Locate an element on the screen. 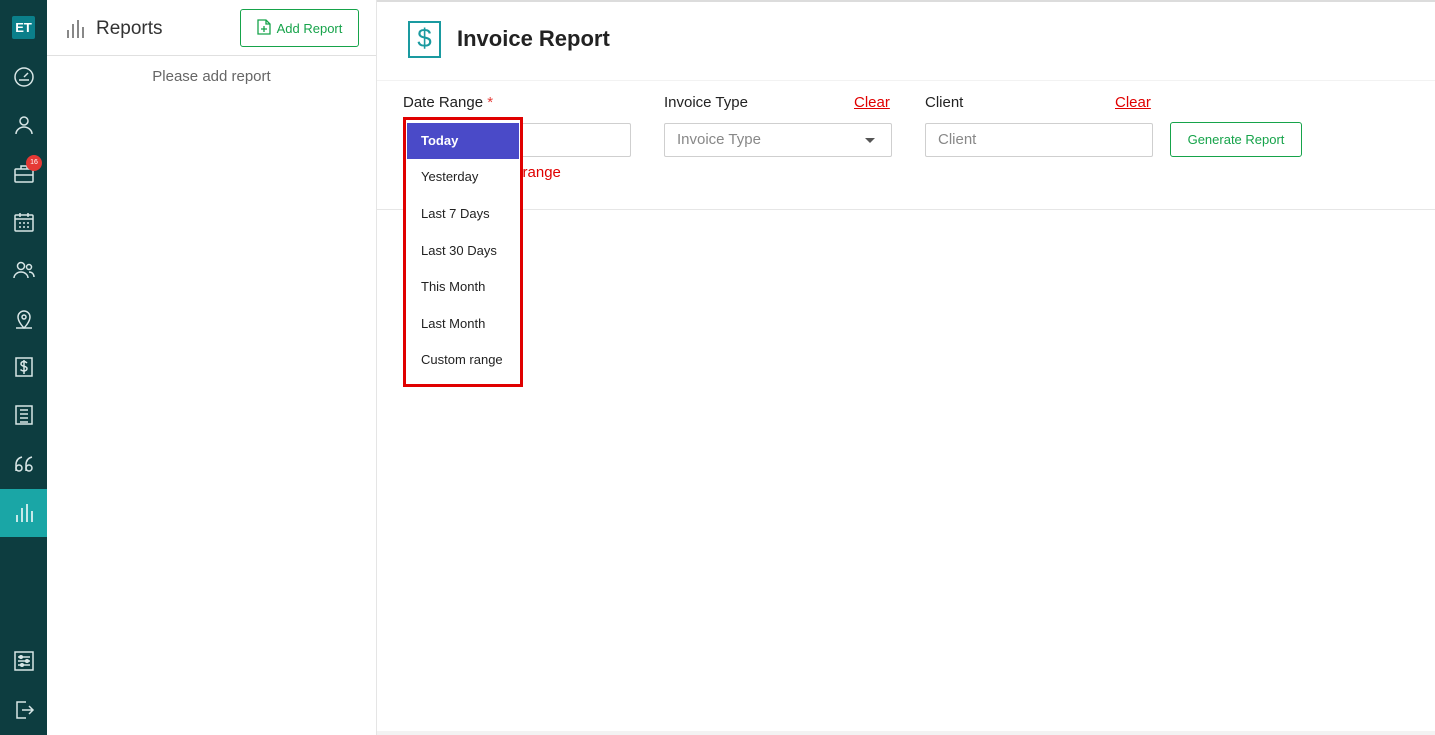 The image size is (1435, 735). notification-badge: 16 is located at coordinates (34, 163).